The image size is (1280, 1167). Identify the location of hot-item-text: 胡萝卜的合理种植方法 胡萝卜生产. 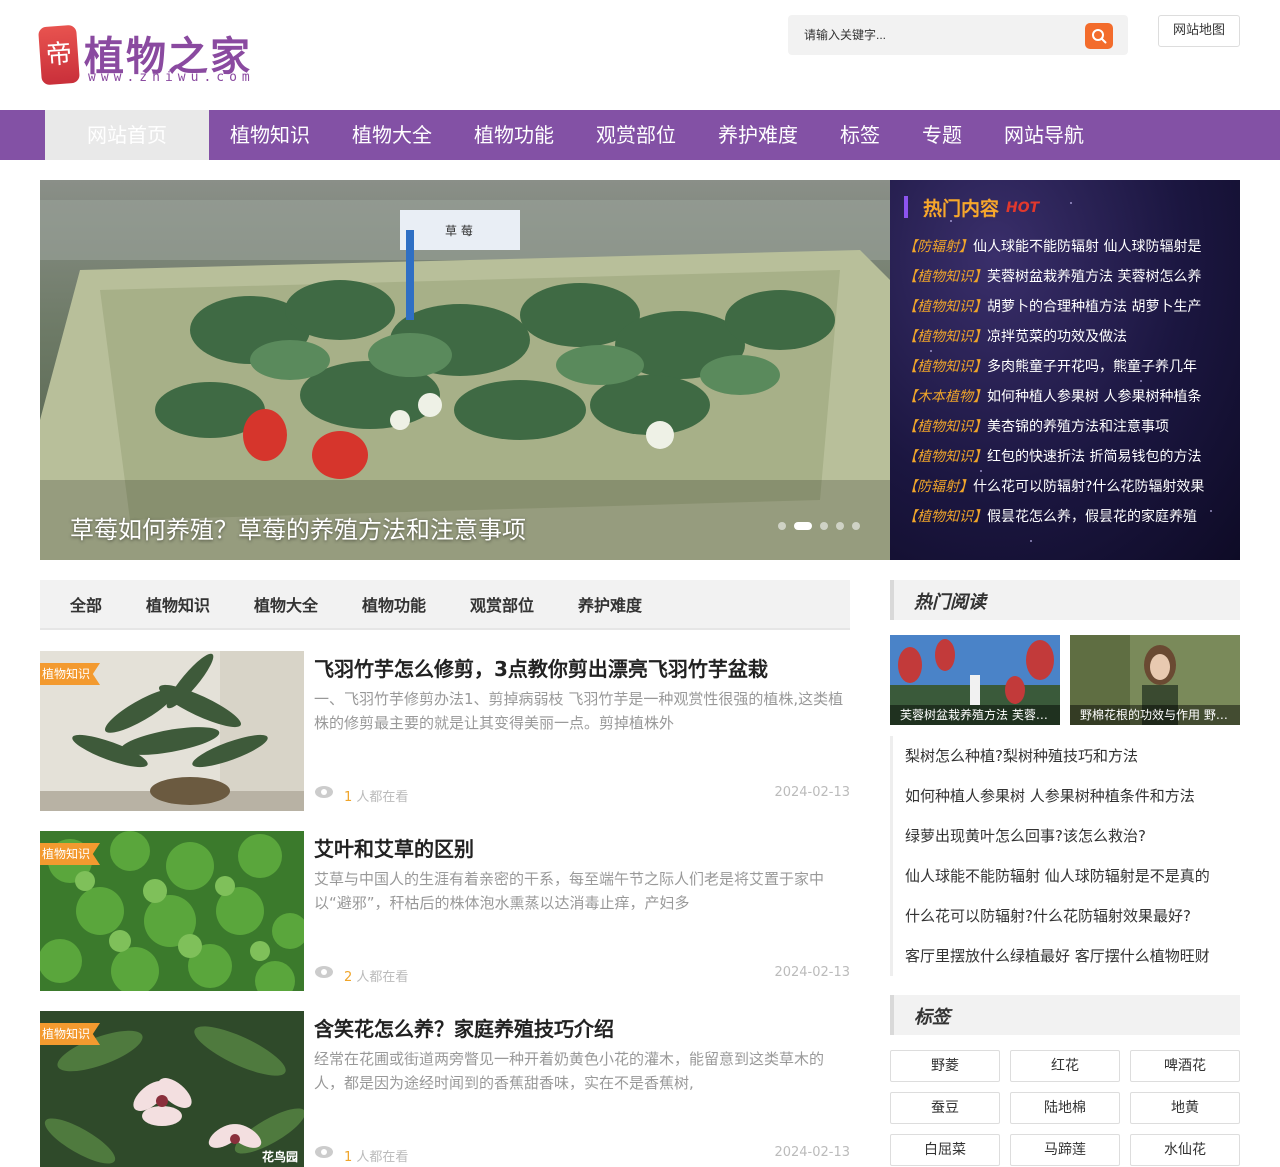
(1094, 307).